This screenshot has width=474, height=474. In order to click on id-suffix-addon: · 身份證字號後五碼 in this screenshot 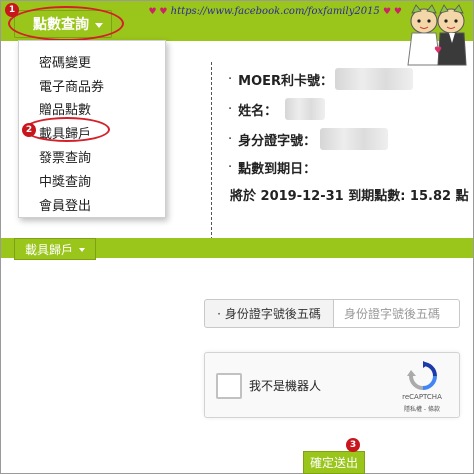, I will do `click(269, 313)`.